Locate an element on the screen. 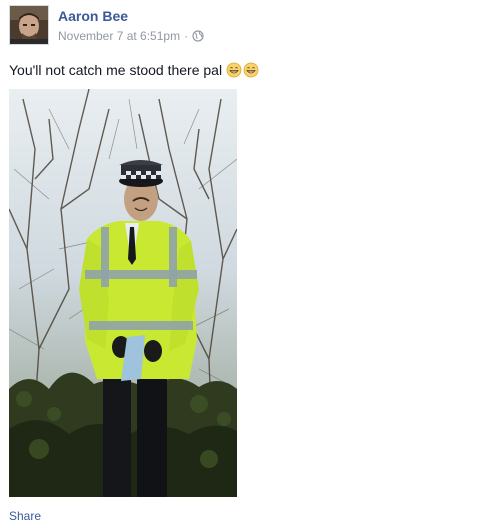 The width and height of the screenshot is (500, 528). author-avatar is located at coordinates (29, 25).